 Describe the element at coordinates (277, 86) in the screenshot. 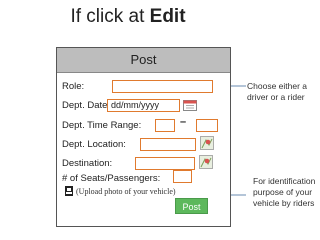

I see `role-note-line: Choose either a` at that location.